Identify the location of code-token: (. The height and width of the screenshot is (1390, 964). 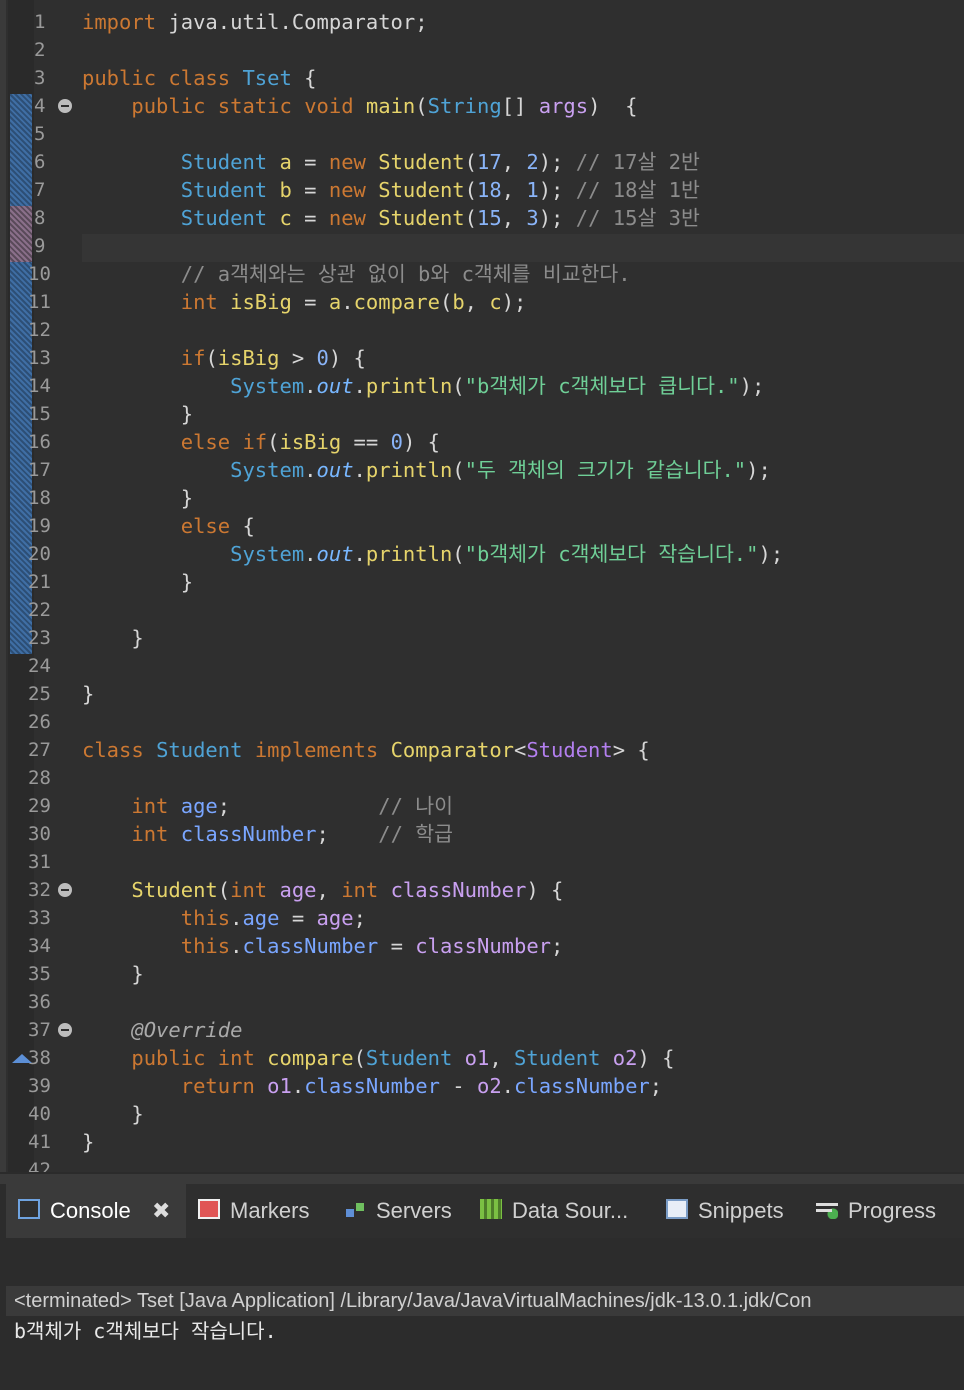
(224, 890).